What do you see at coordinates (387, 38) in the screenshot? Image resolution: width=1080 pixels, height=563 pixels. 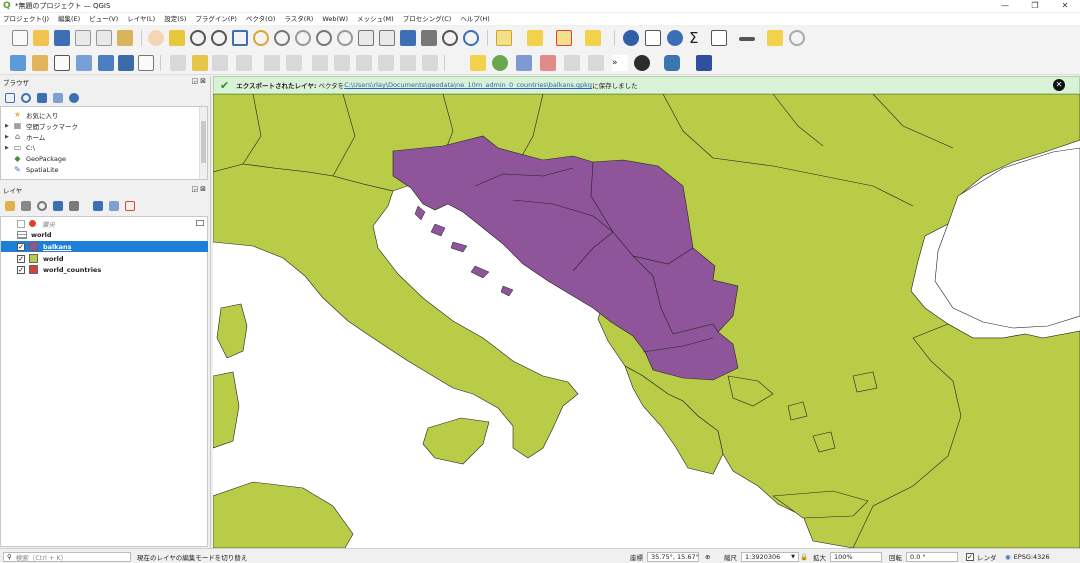 I see `new-3d-map-icon` at bounding box center [387, 38].